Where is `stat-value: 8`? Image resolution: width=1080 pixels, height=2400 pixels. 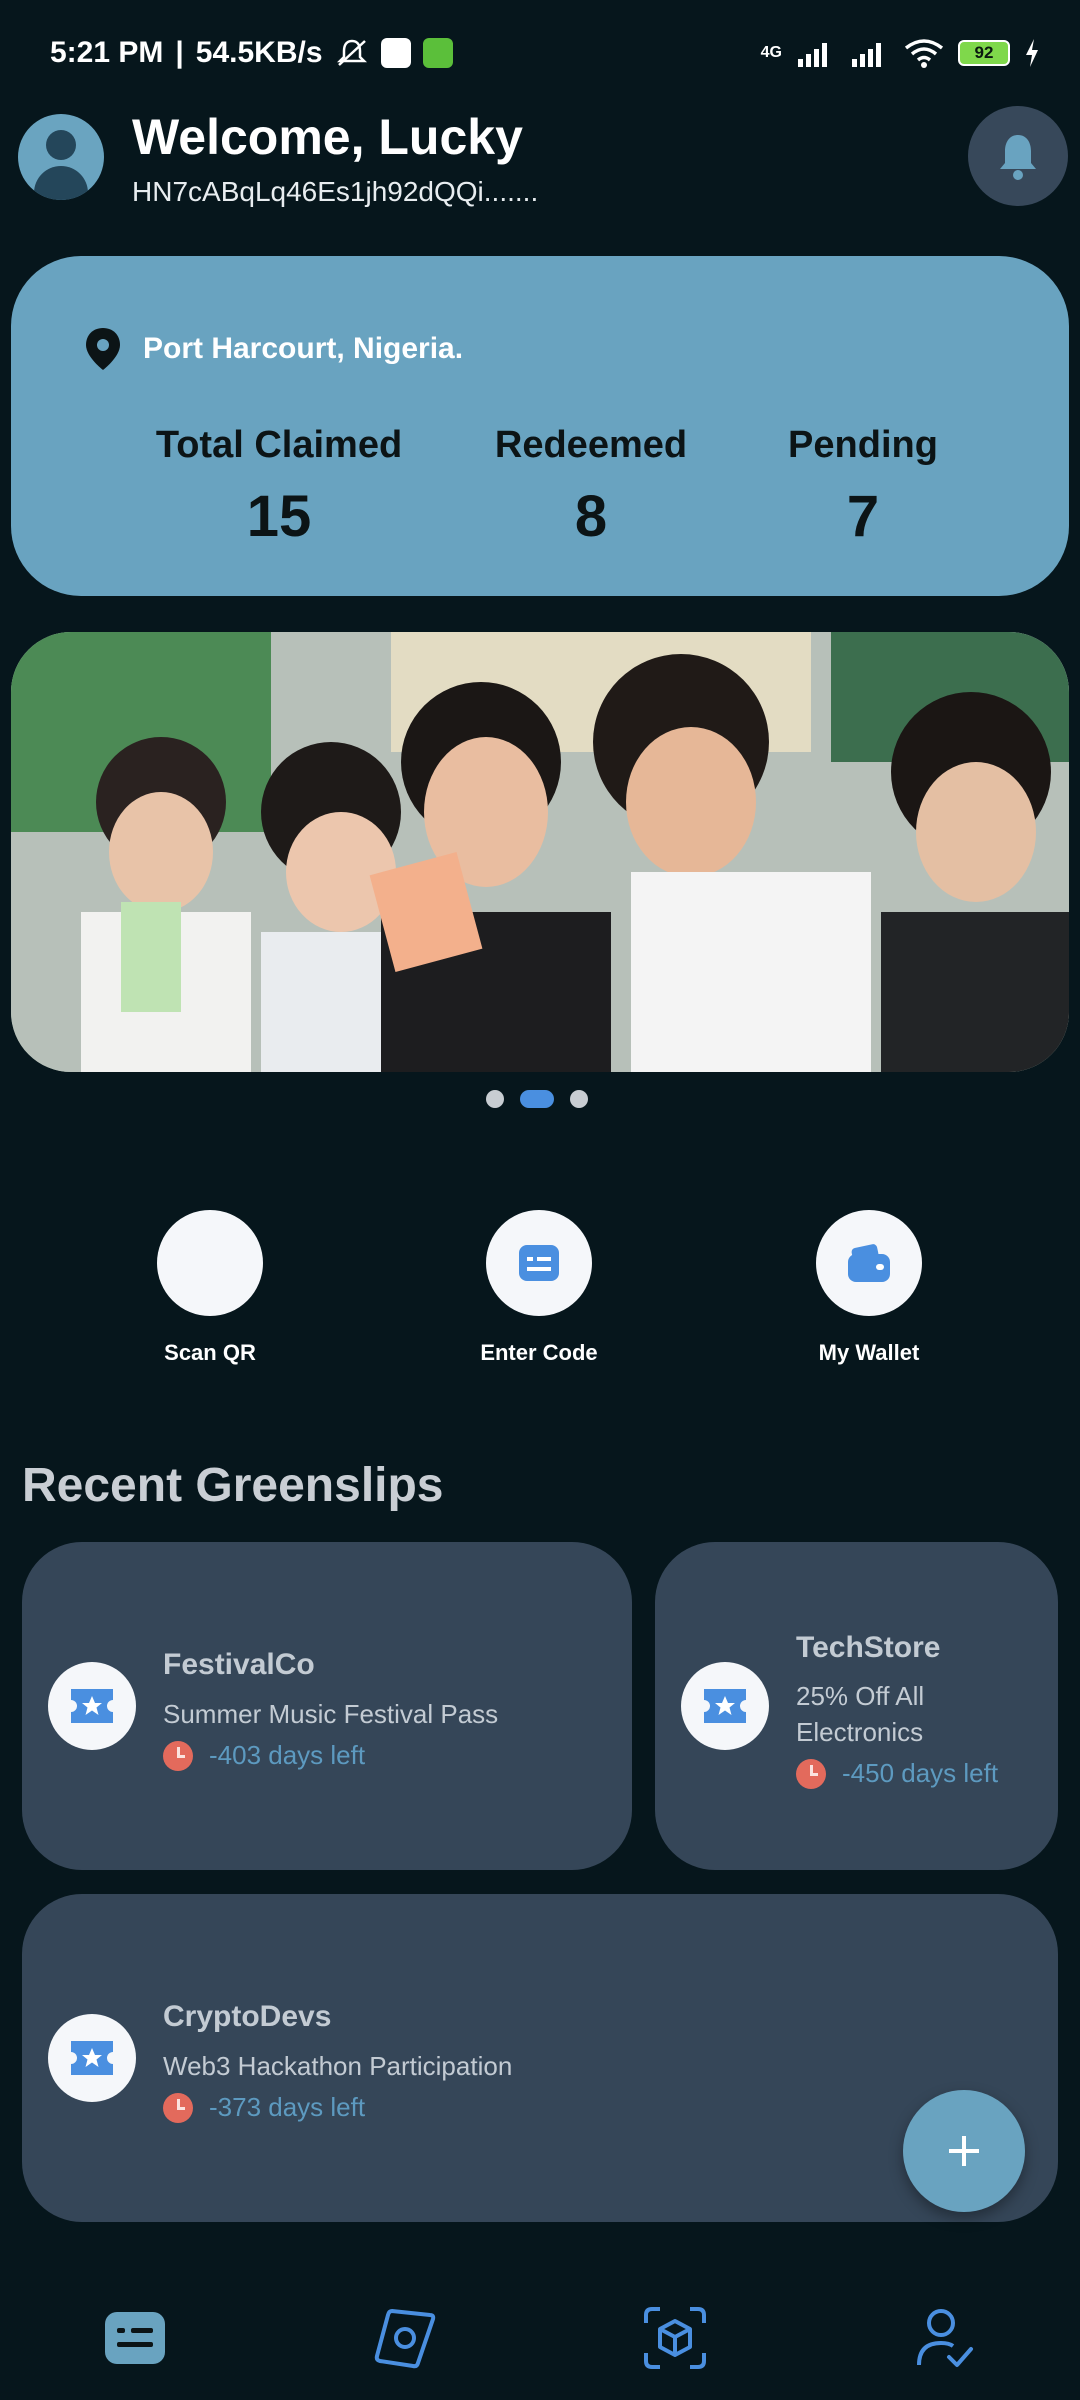 stat-value: 8 is located at coordinates (591, 516).